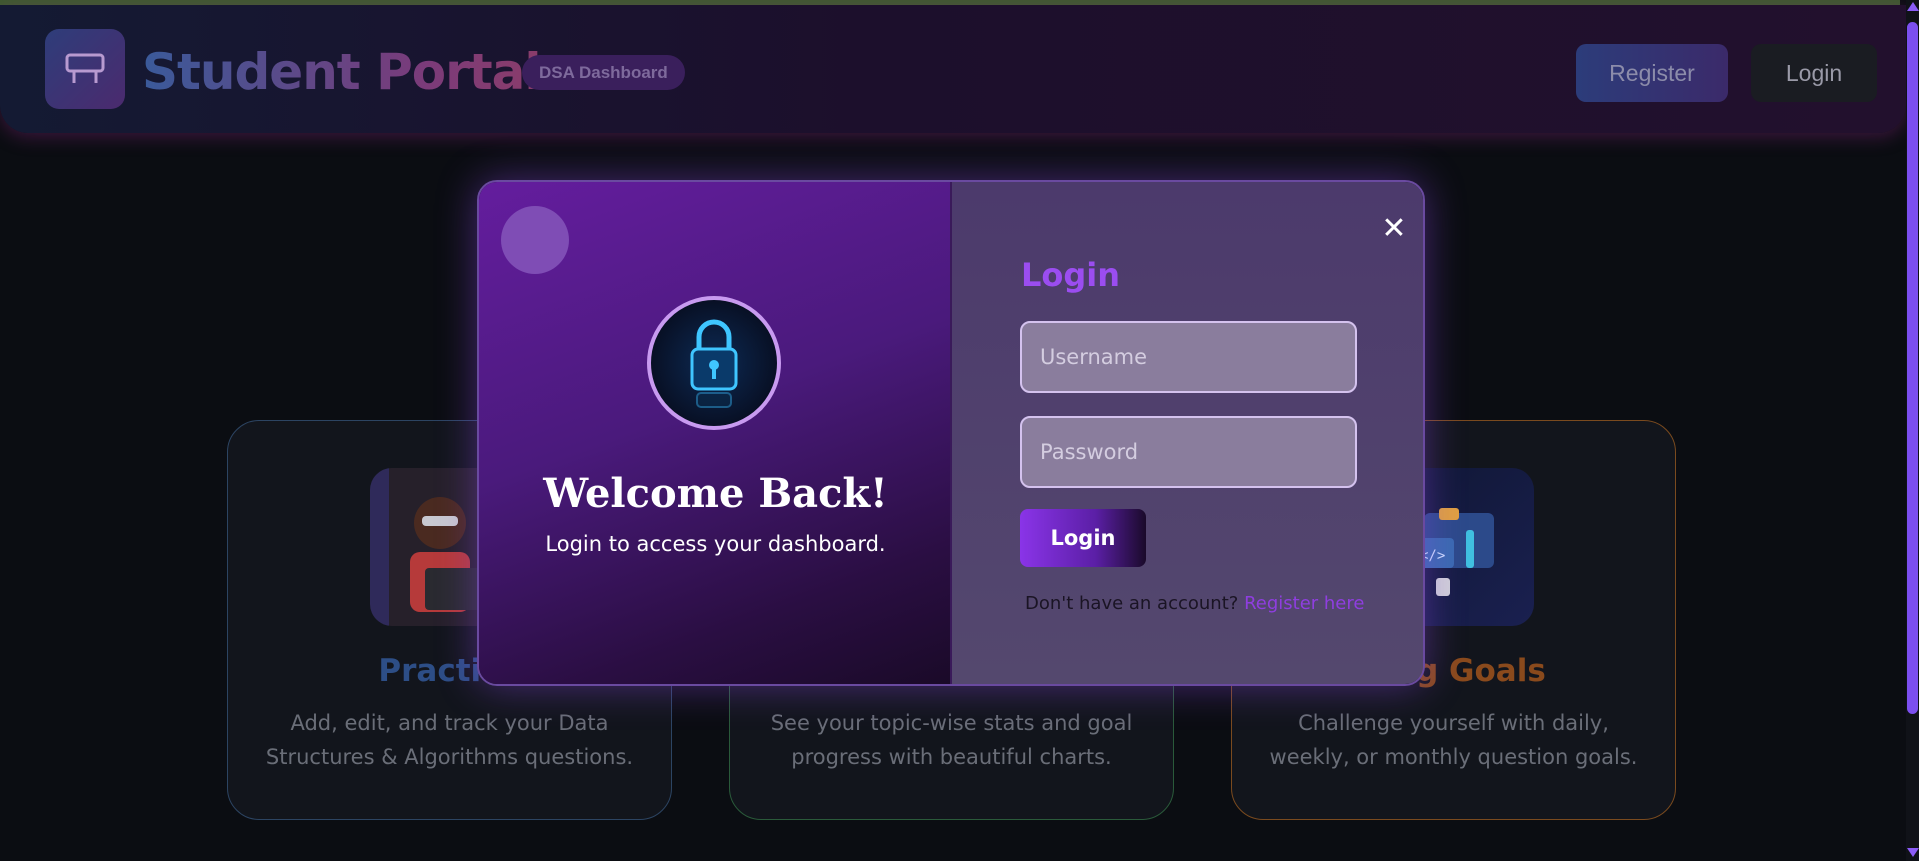 The height and width of the screenshot is (861, 1919). I want to click on username-input, so click(1188, 357).